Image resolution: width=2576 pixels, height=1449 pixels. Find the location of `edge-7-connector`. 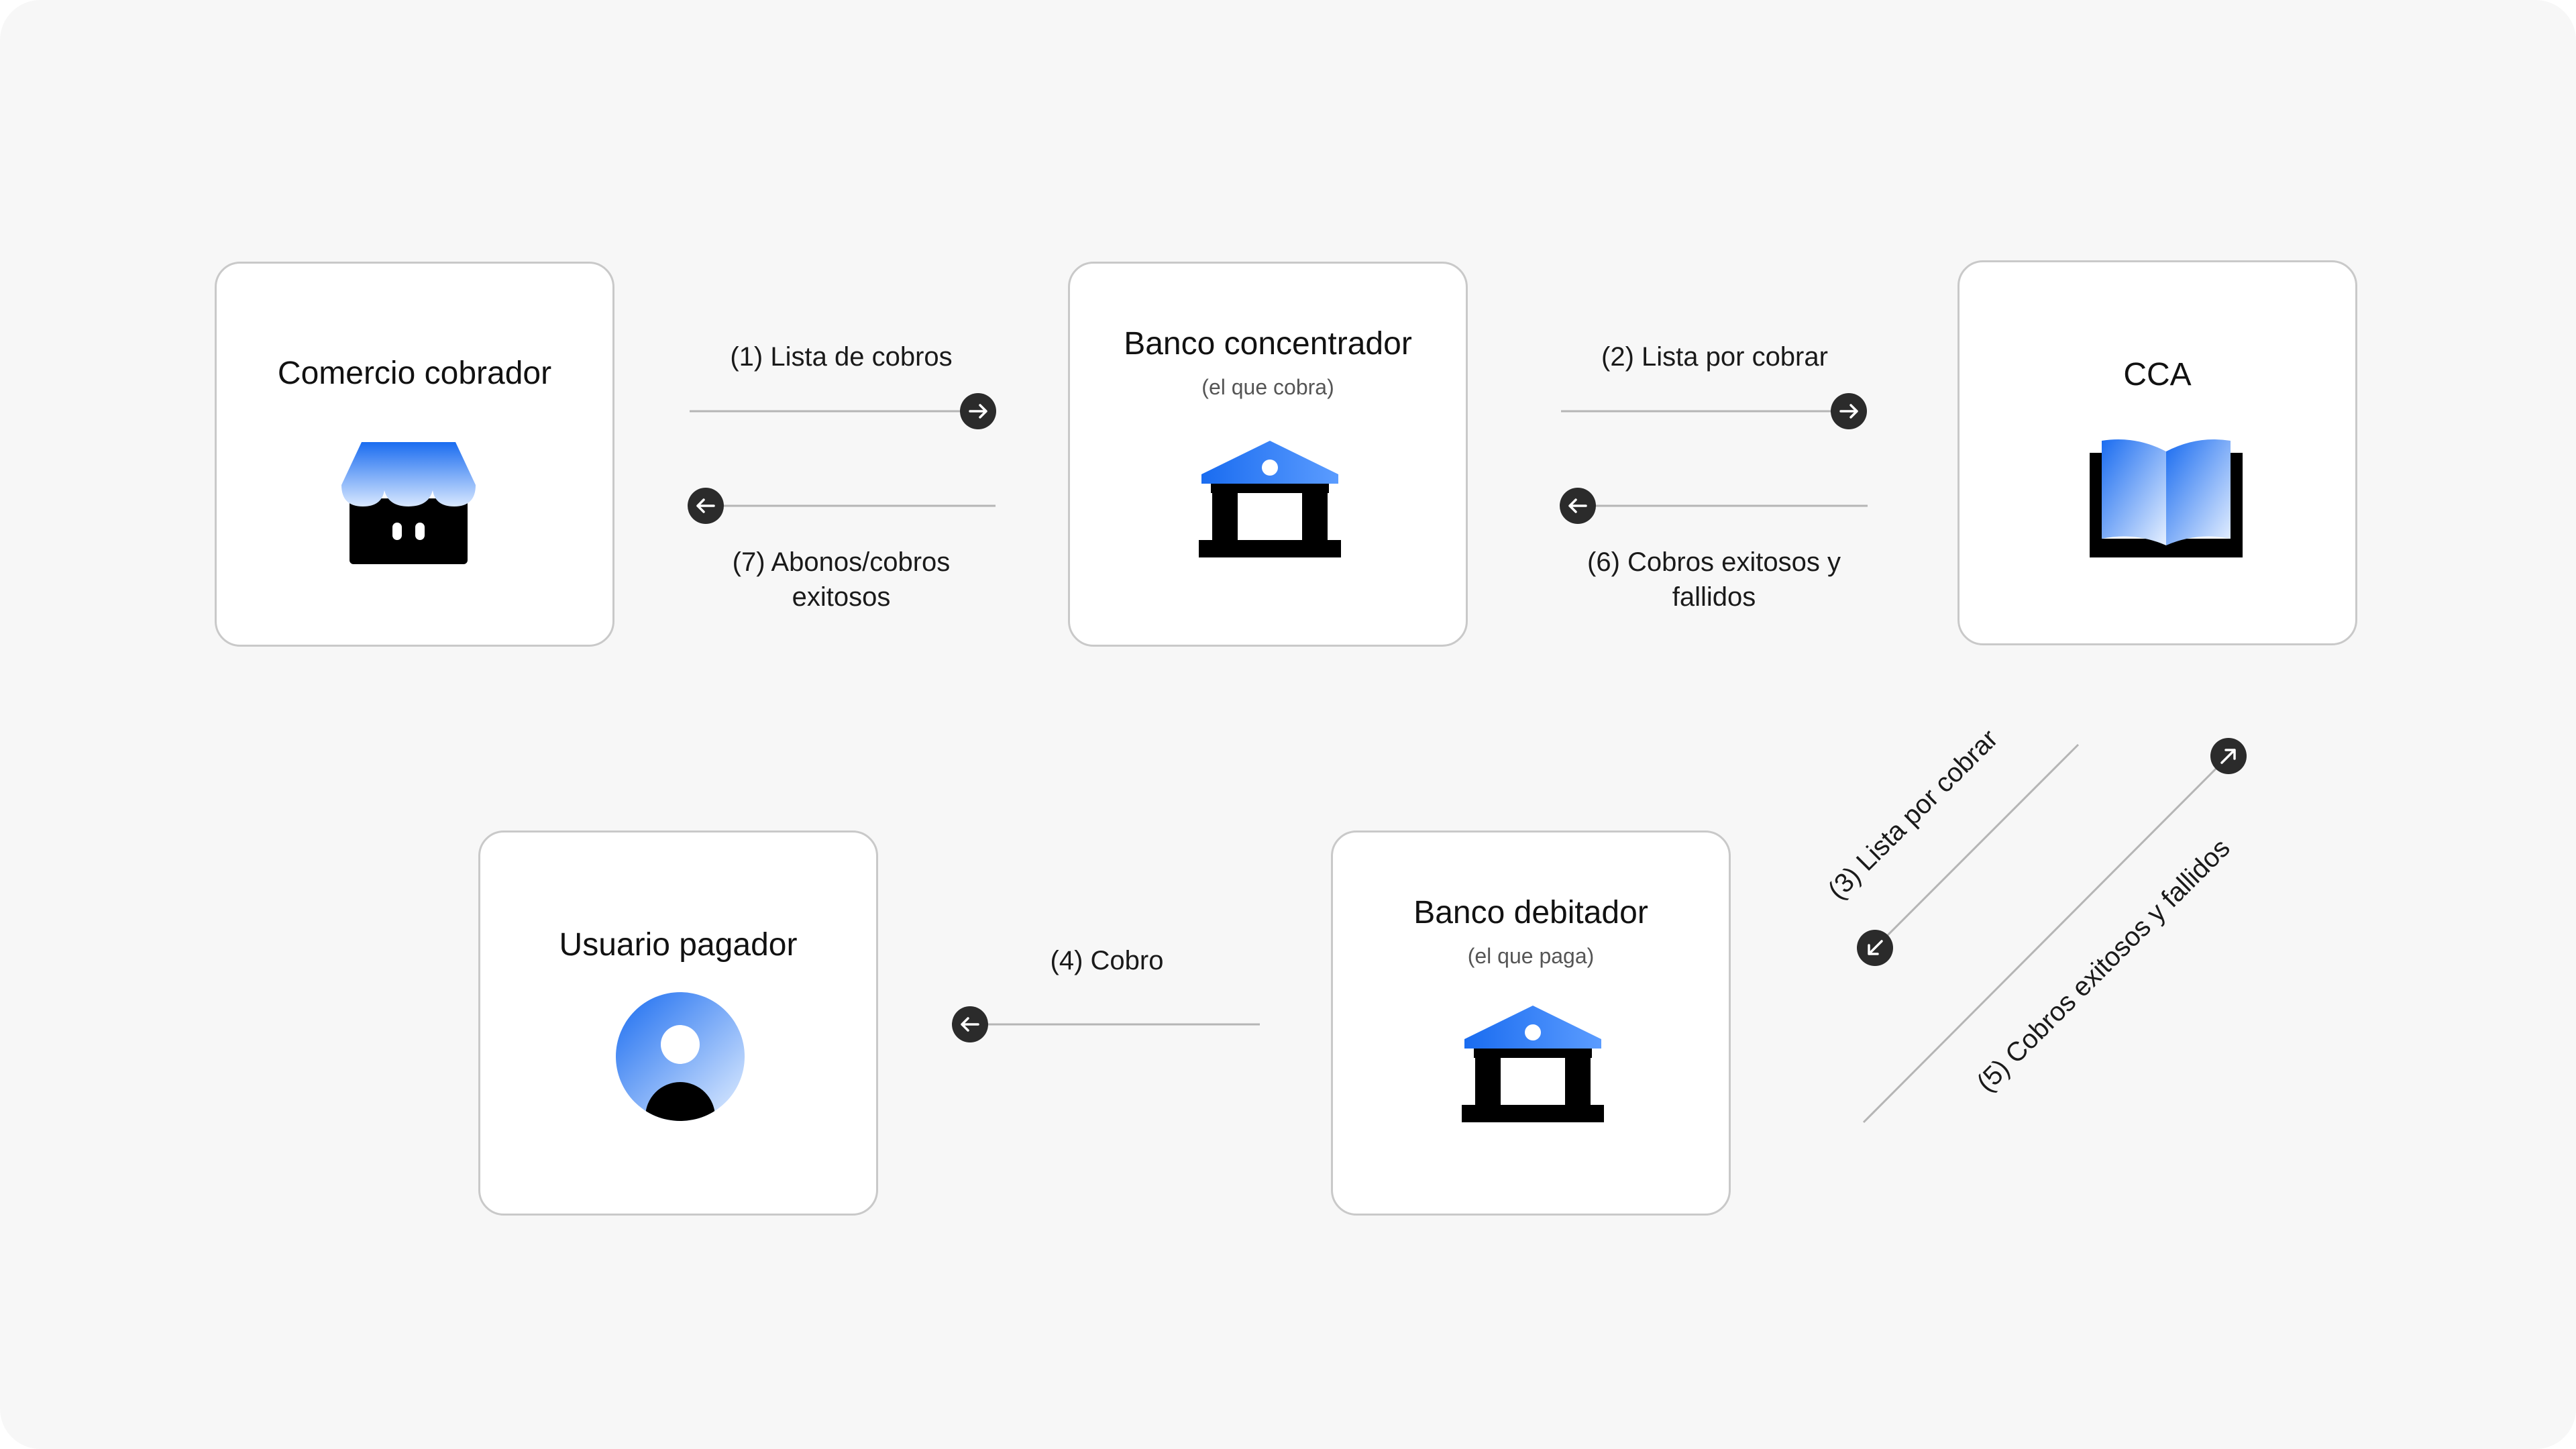

edge-7-connector is located at coordinates (842, 506).